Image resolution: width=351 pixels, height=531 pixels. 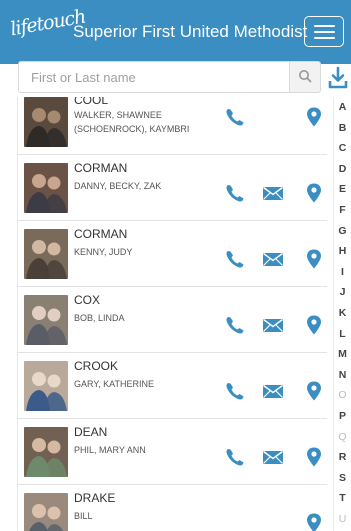 I want to click on alphabet-letter-p: P, so click(x=342, y=416).